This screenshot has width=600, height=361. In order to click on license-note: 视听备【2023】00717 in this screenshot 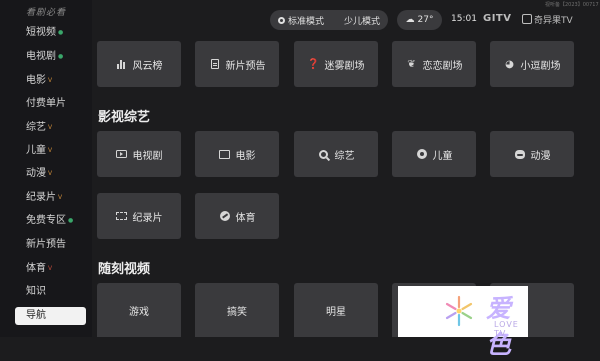, I will do `click(572, 5)`.